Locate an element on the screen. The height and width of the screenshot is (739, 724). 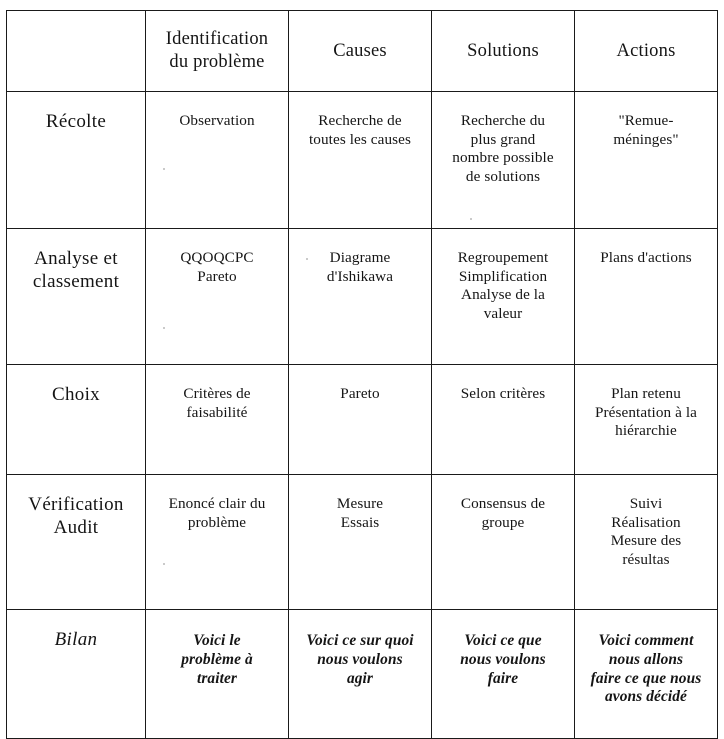
text-line: Diagrame is located at coordinates (360, 257).